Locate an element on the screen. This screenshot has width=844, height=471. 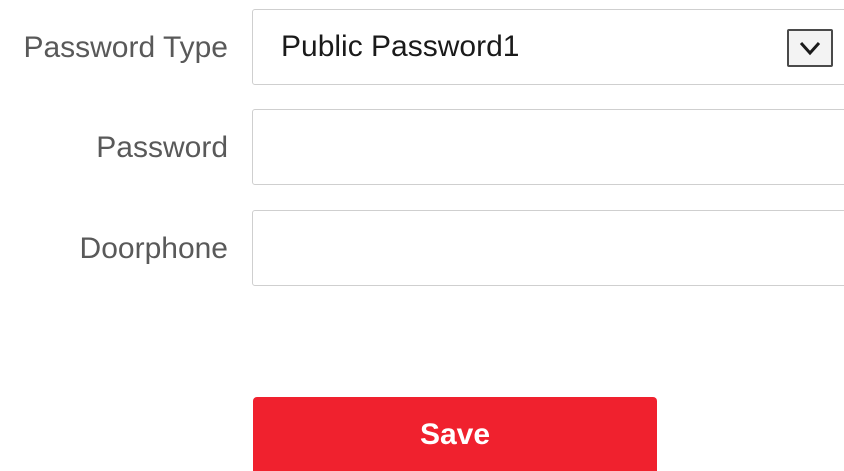
password-type-selected-value: Public Password1 is located at coordinates (400, 46).